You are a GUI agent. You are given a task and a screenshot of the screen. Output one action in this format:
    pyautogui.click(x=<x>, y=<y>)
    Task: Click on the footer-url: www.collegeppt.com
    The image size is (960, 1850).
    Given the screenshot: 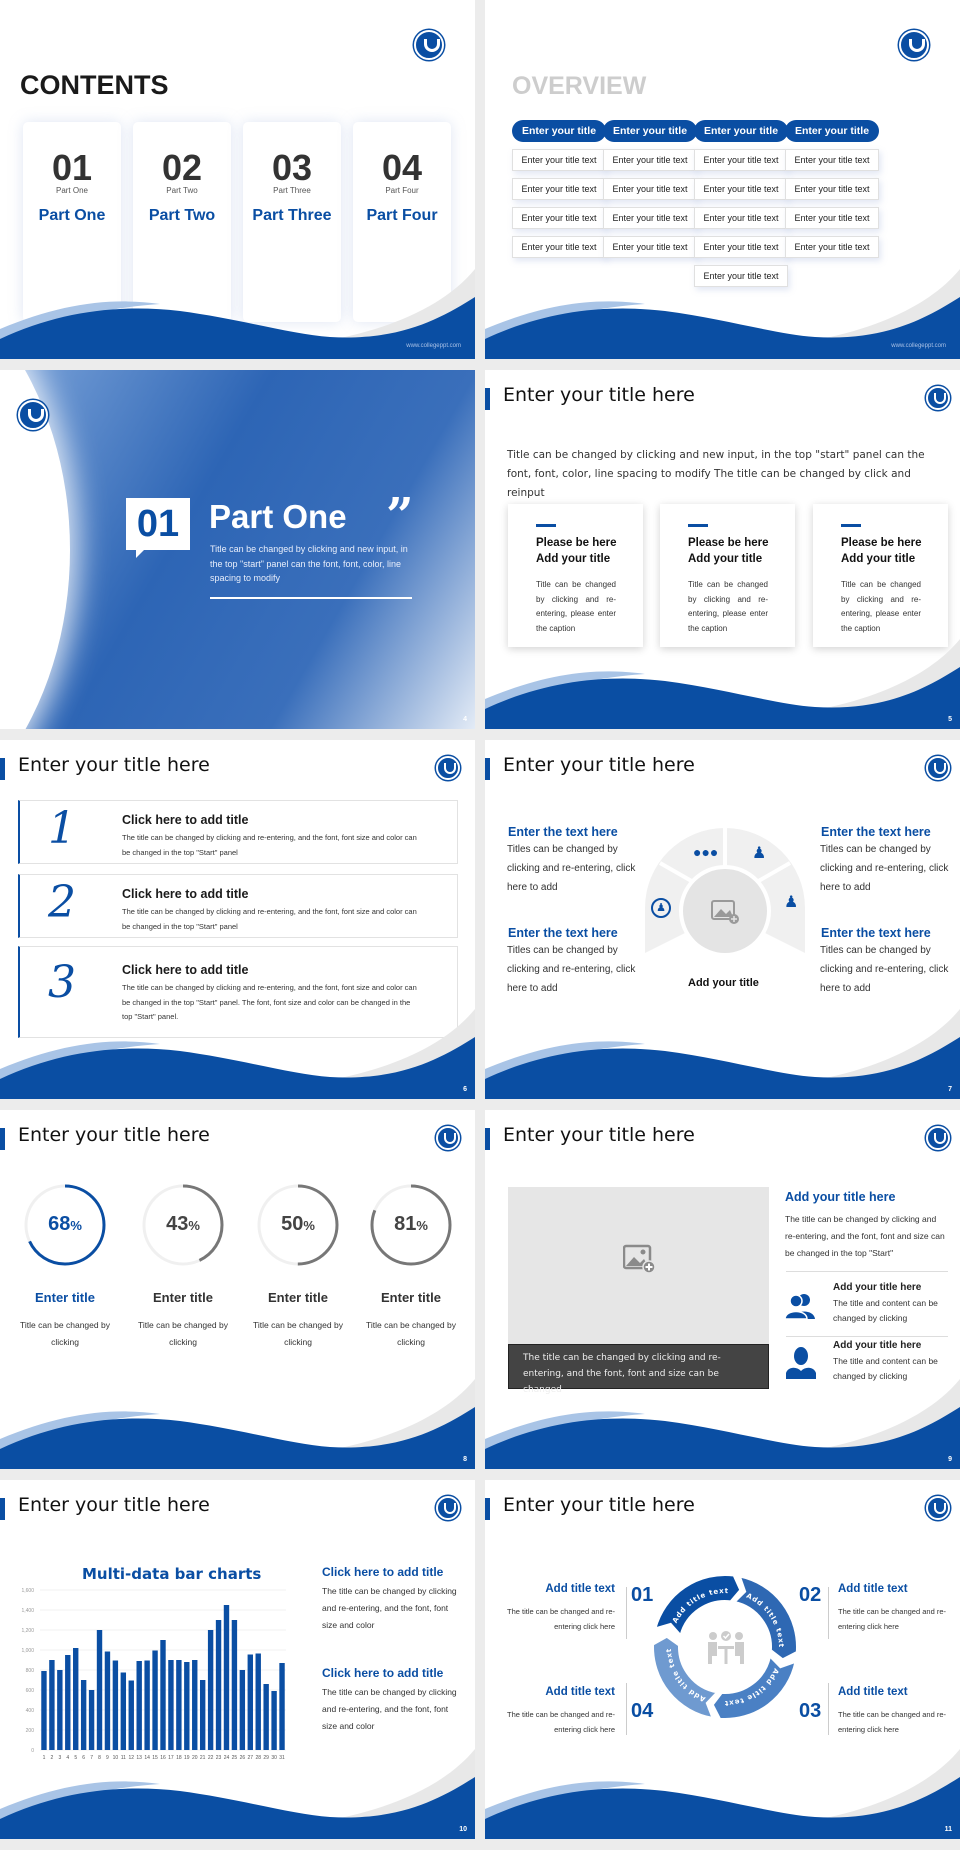 What is the action you would take?
    pyautogui.click(x=918, y=346)
    